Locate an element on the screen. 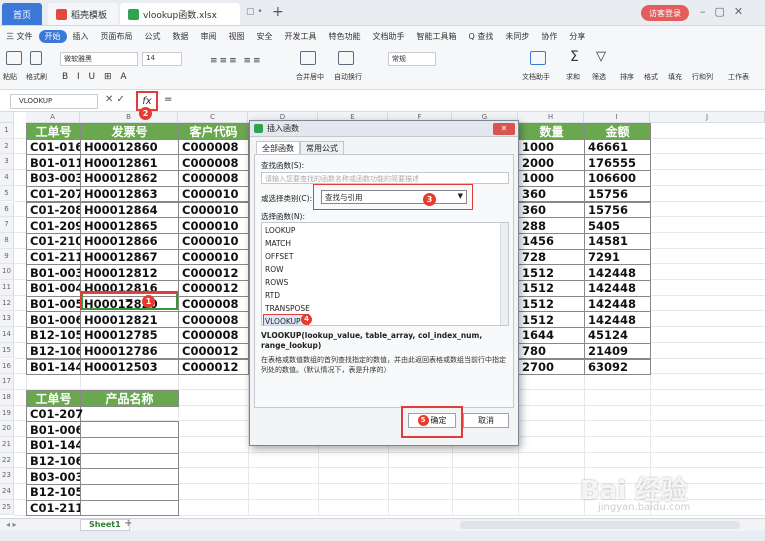  table-cell: 1644 is located at coordinates (551, 335).